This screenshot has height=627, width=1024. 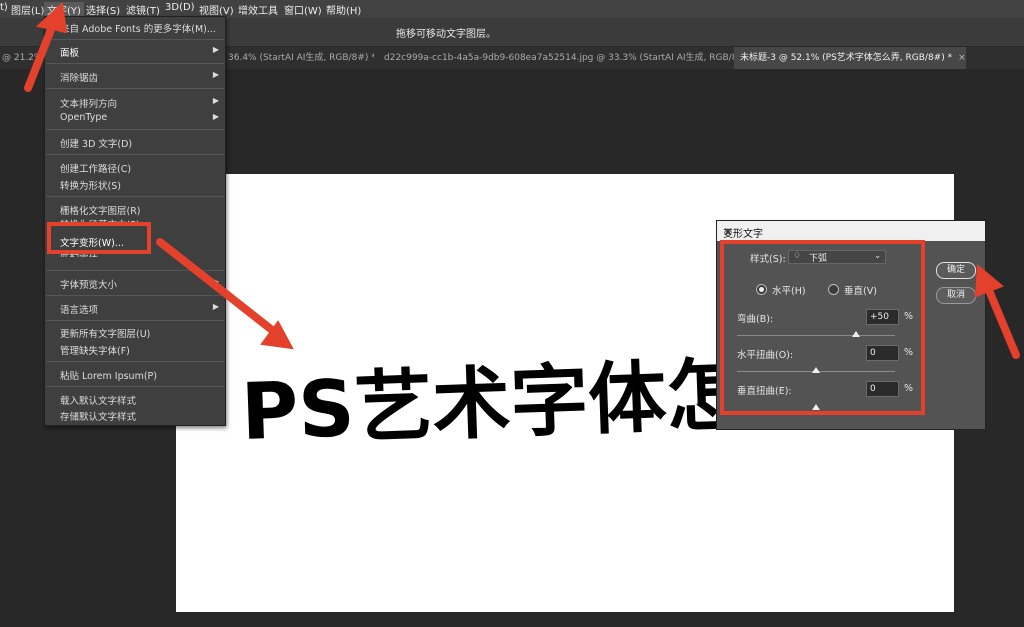 I want to click on menu-type: 文字(Y), so click(x=64, y=9).